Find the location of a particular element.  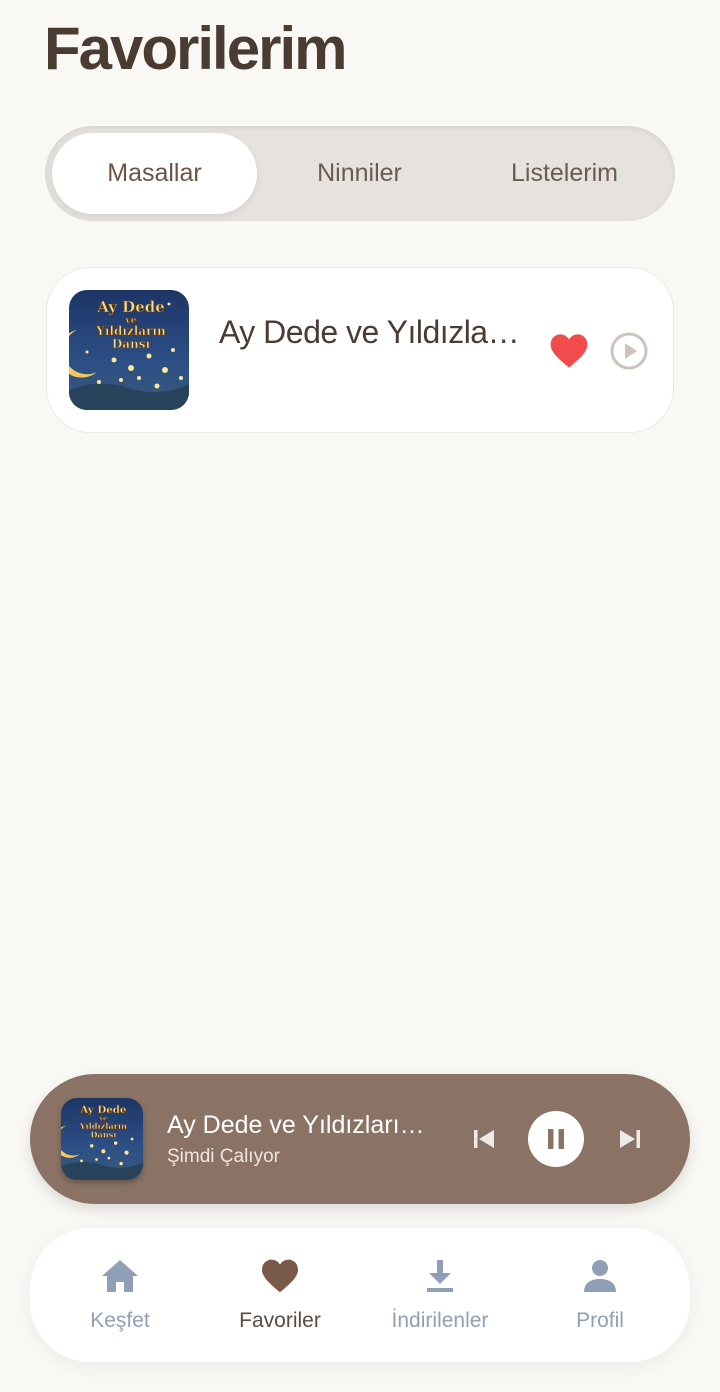

nav-item-kesfet: Keşfet is located at coordinates (120, 1295).